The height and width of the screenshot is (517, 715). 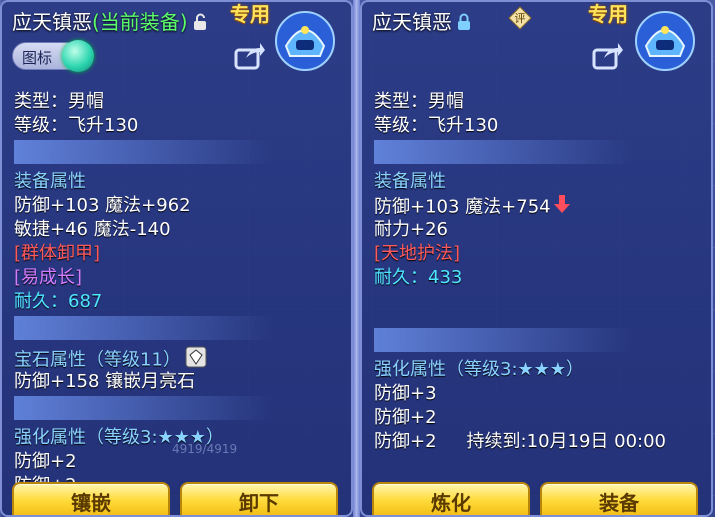 I want to click on equip-button: 装备, so click(x=619, y=498).